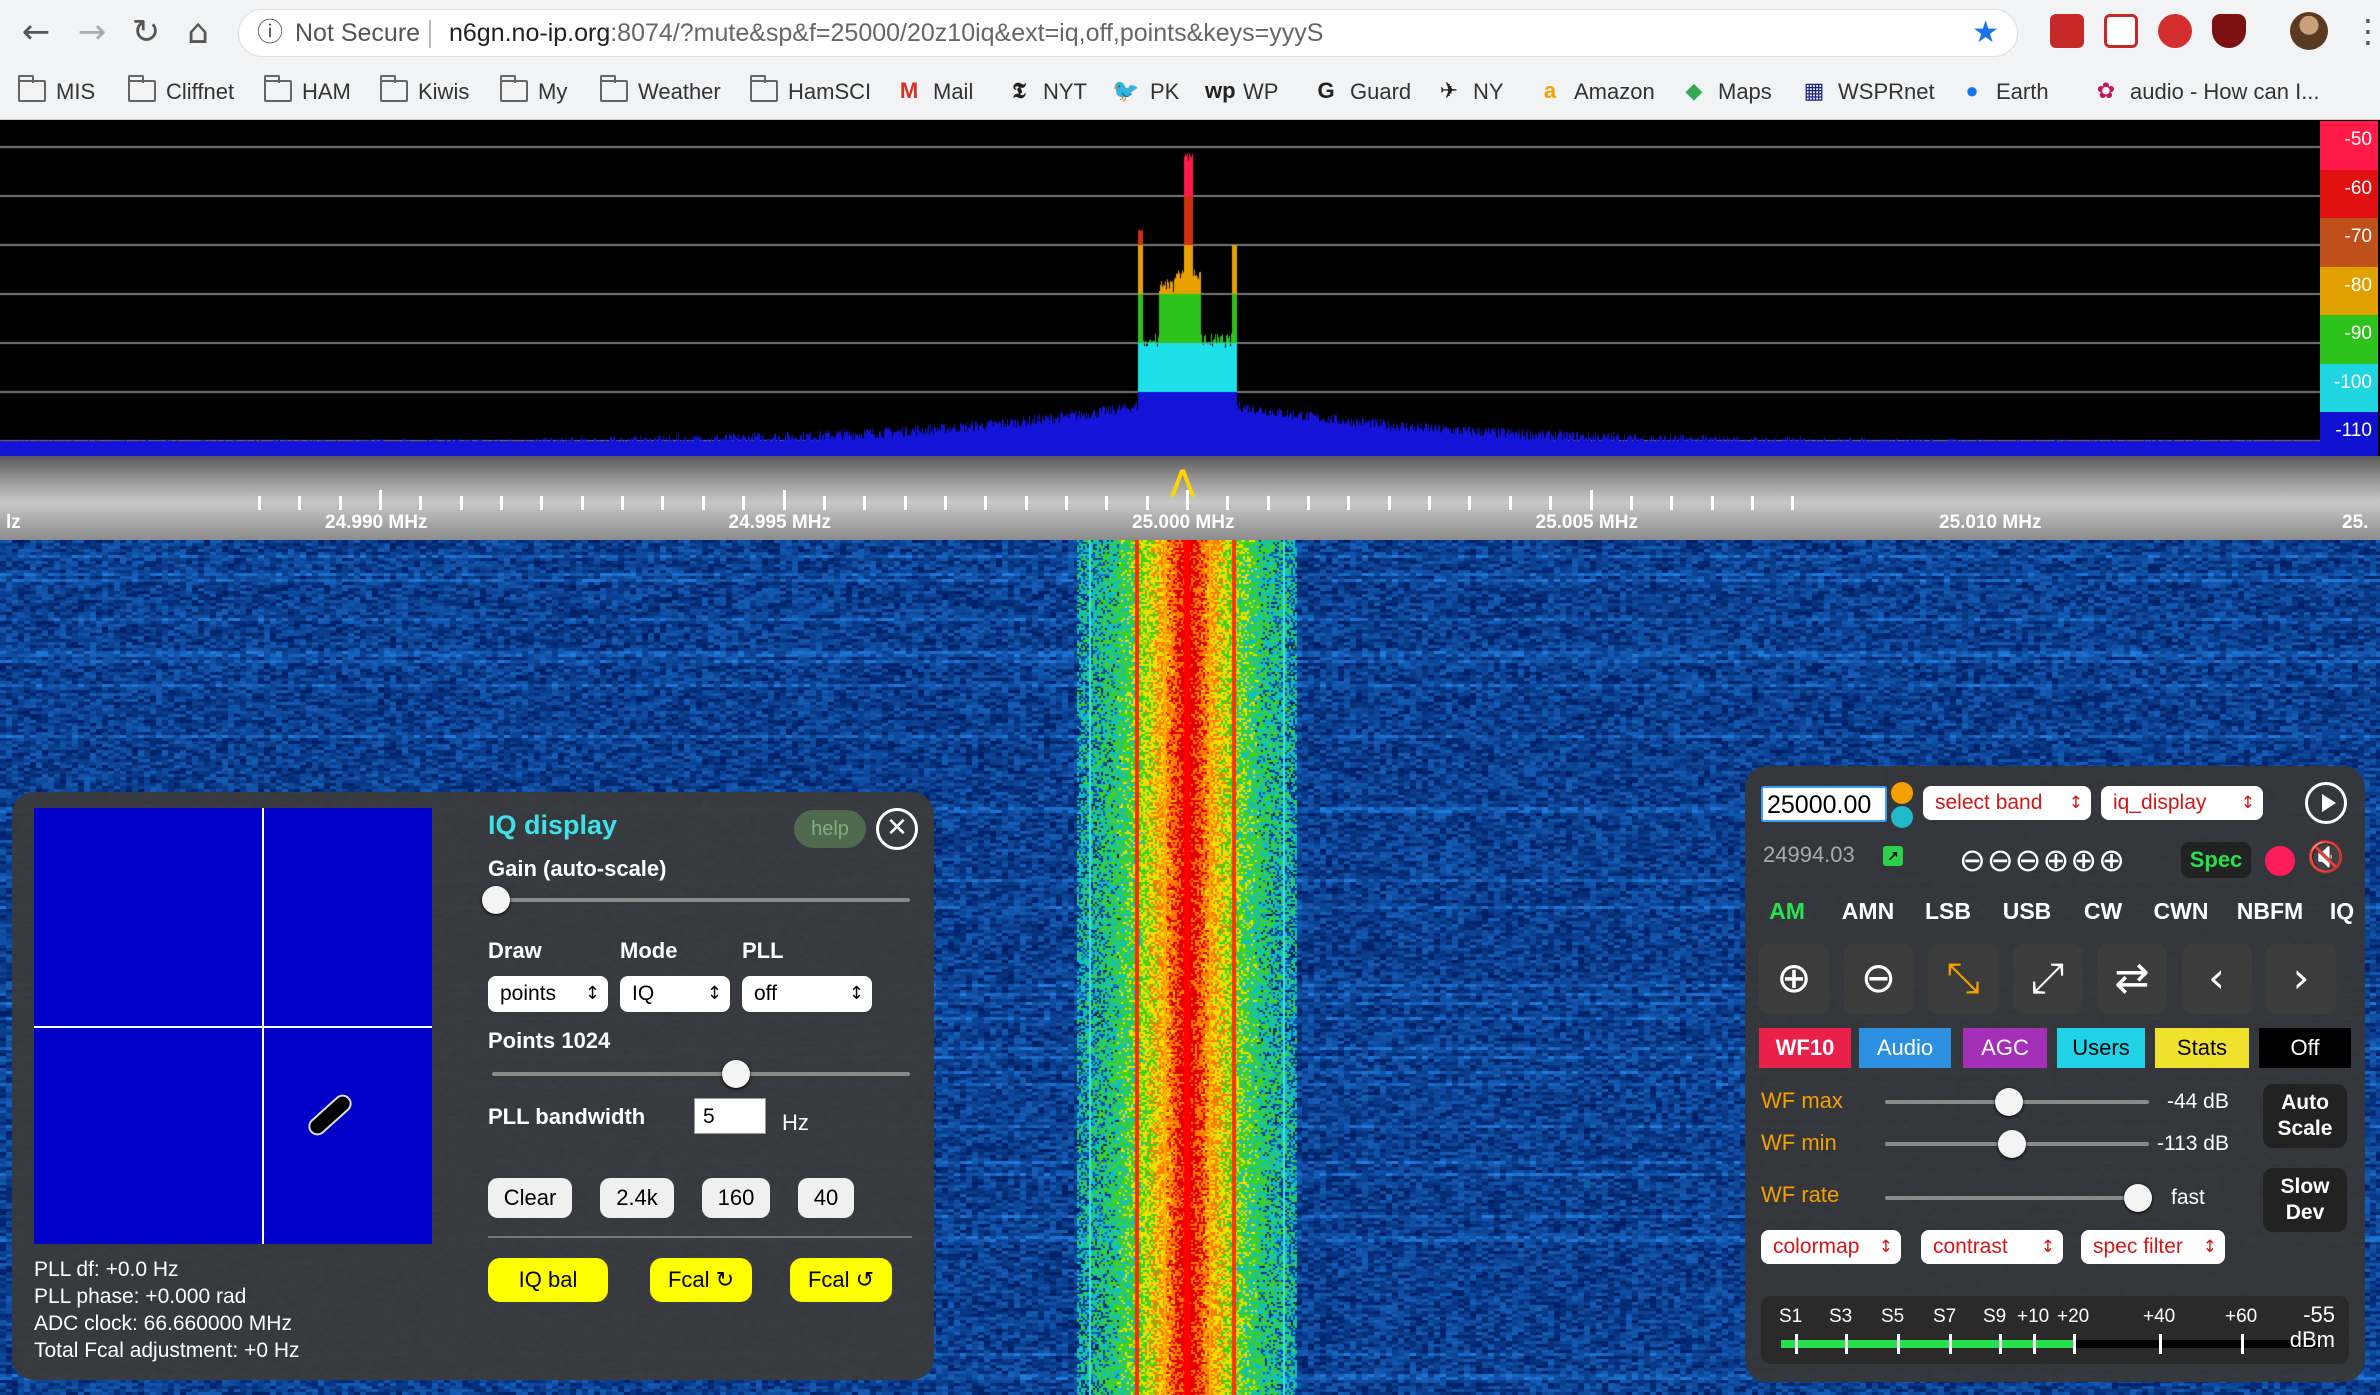 The width and height of the screenshot is (2380, 1395). I want to click on help-button: help, so click(830, 829).